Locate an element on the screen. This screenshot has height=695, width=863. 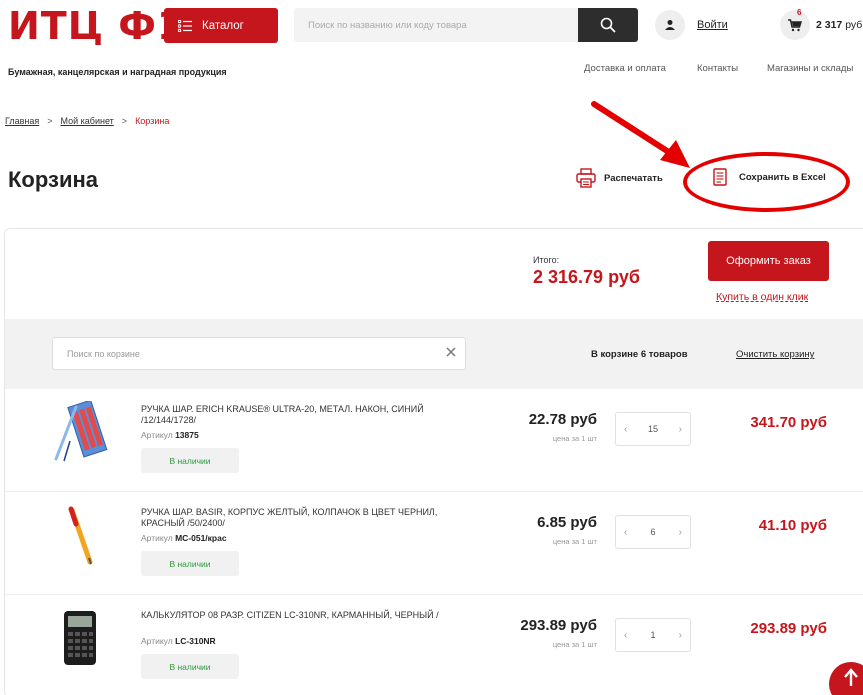
nav-stores-link: Магазины и склады is located at coordinates (810, 68).